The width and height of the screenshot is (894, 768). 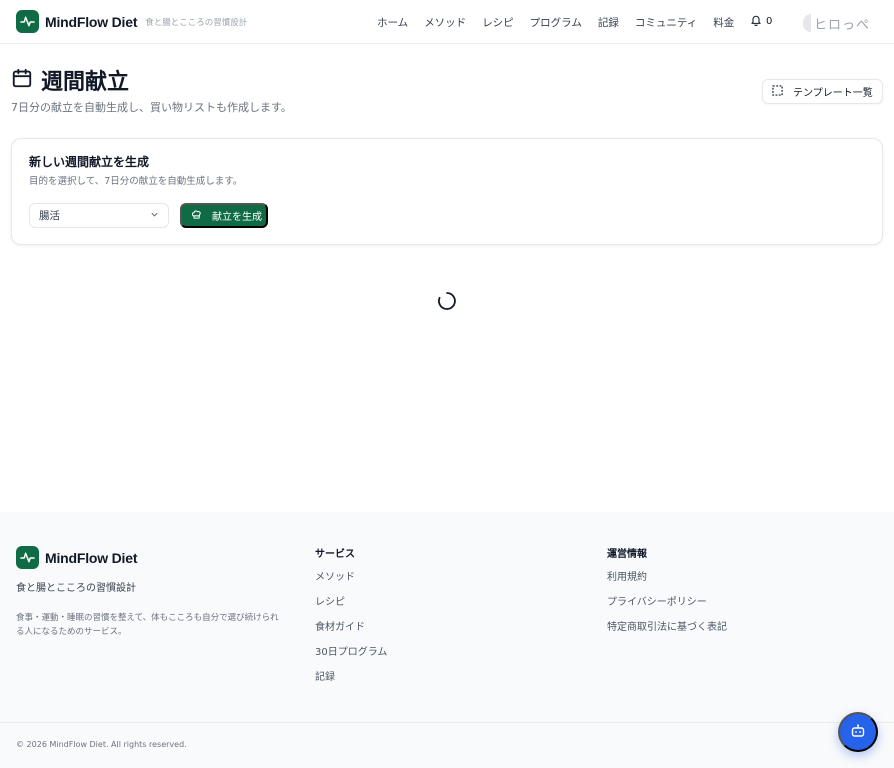 I want to click on chef-hat-icon, so click(x=196, y=216).